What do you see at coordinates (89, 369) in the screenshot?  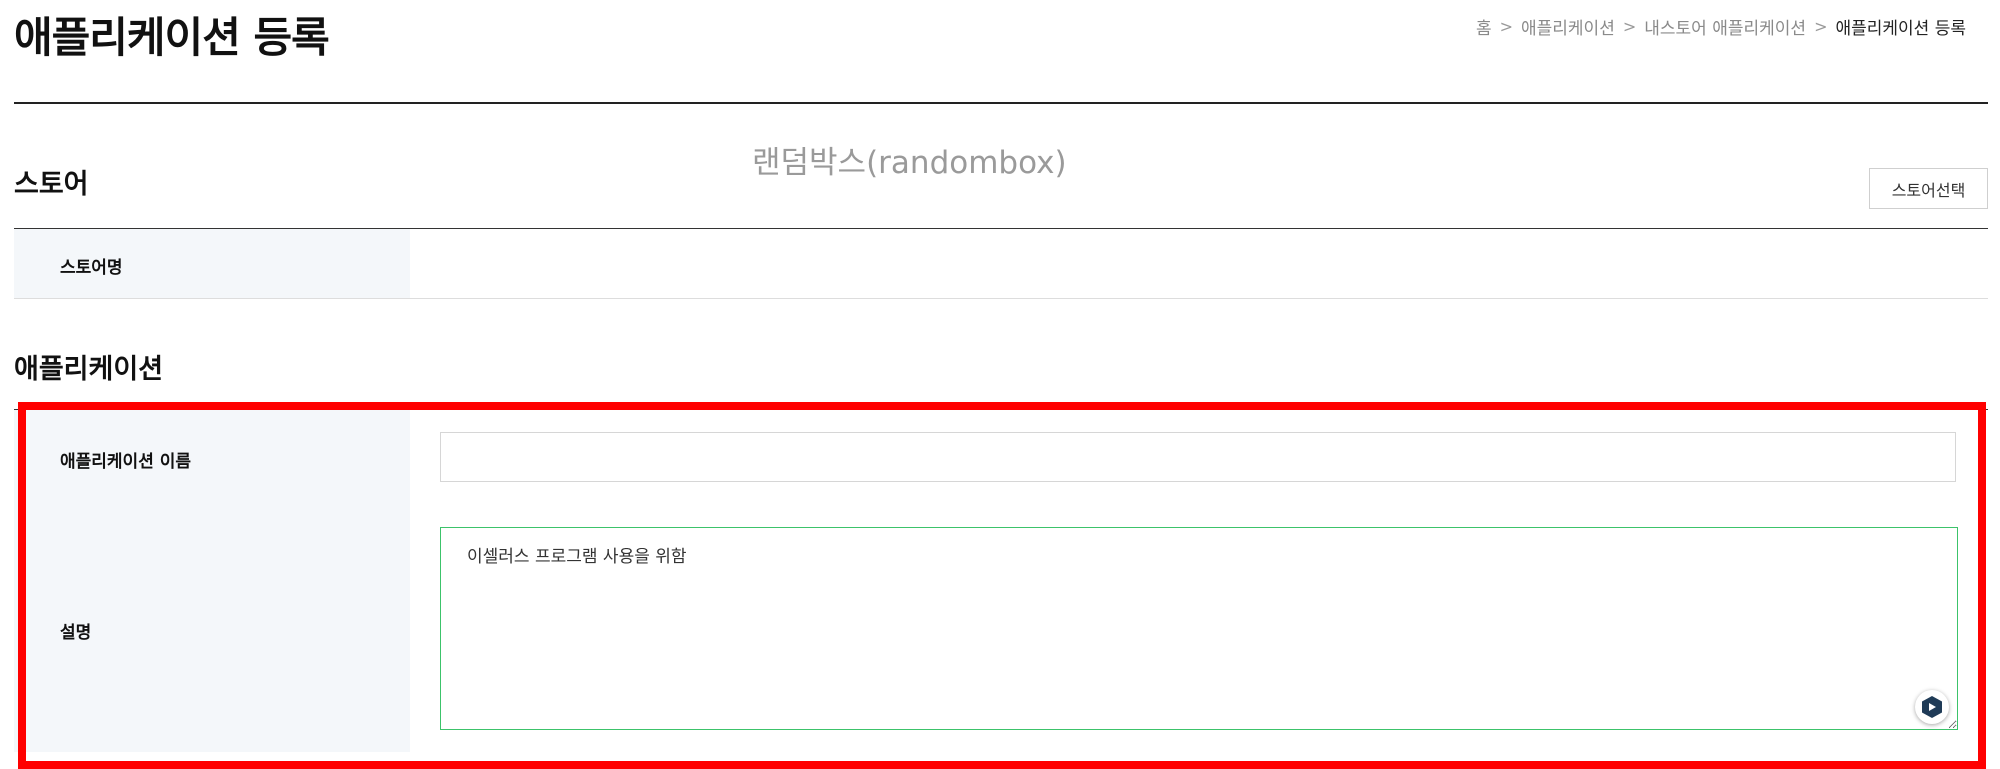 I see `application-section-title: 애플리케이션` at bounding box center [89, 369].